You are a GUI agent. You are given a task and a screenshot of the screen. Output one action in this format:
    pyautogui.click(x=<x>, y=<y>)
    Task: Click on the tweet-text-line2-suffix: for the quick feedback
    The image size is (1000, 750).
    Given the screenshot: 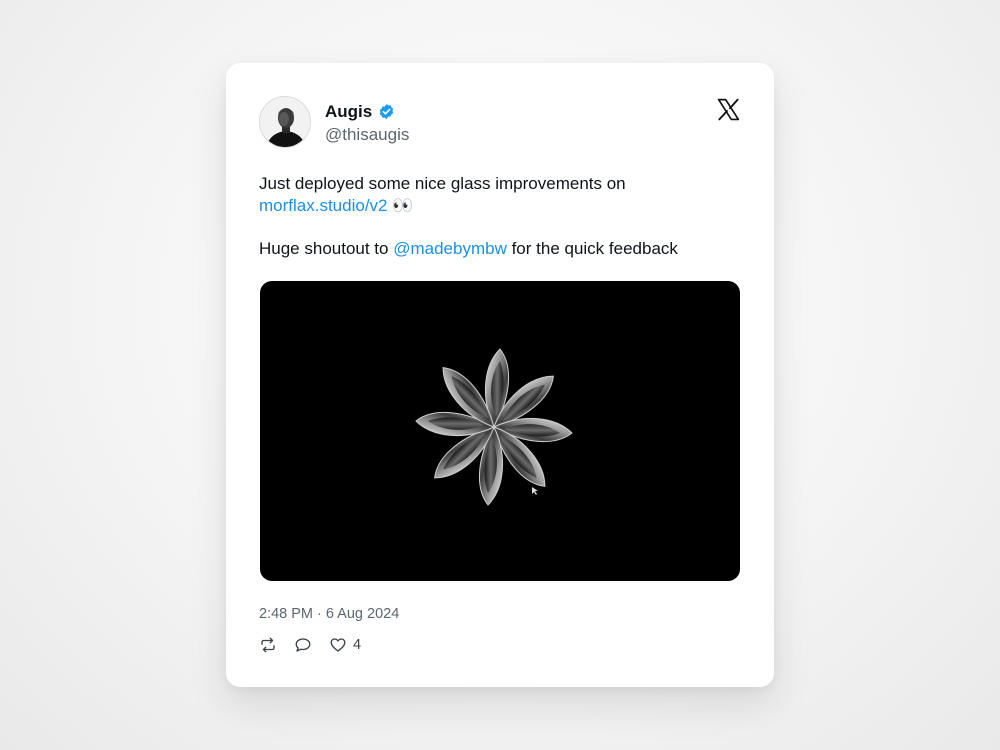 What is the action you would take?
    pyautogui.click(x=592, y=248)
    